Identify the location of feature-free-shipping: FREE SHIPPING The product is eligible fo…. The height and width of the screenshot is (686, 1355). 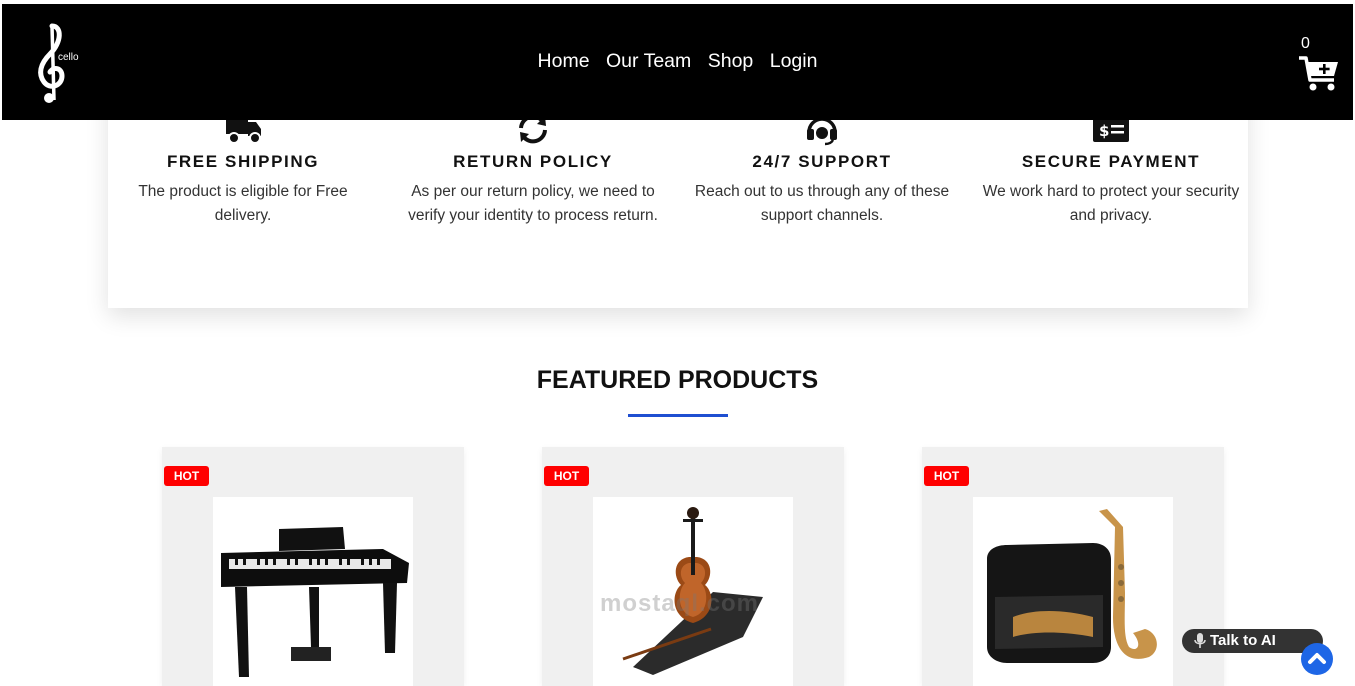
(243, 170).